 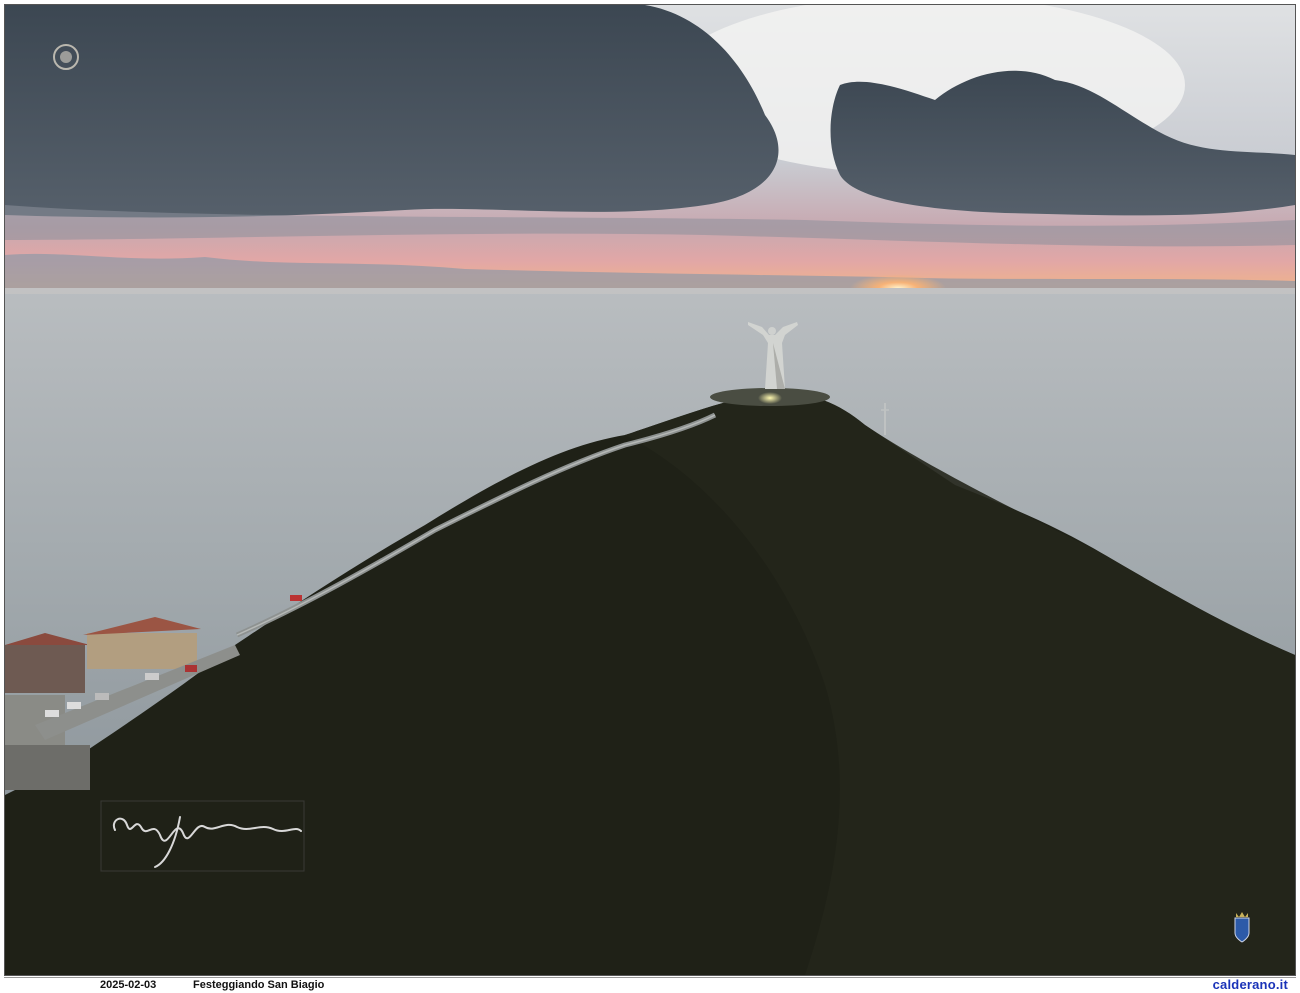 I want to click on caption-date: 2025-02-03, so click(x=128, y=985).